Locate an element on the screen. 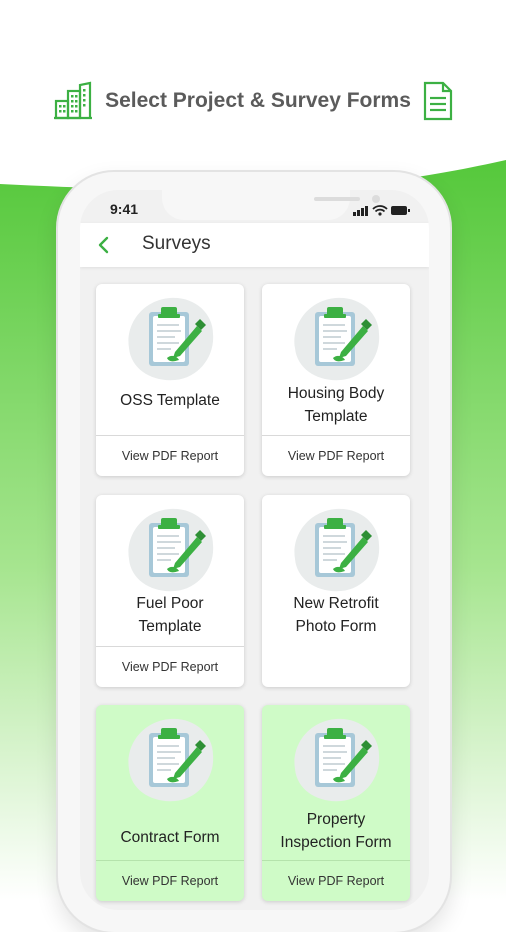  front-camera is located at coordinates (376, 199).